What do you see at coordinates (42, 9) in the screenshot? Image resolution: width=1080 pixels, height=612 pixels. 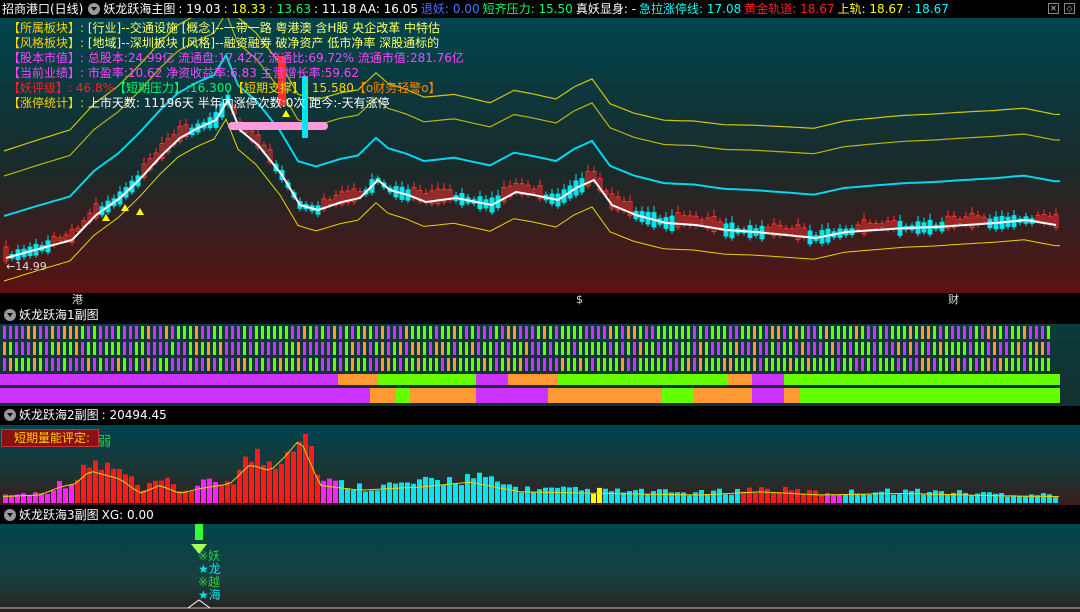 I see `stock-title: 招商港口(日线)` at bounding box center [42, 9].